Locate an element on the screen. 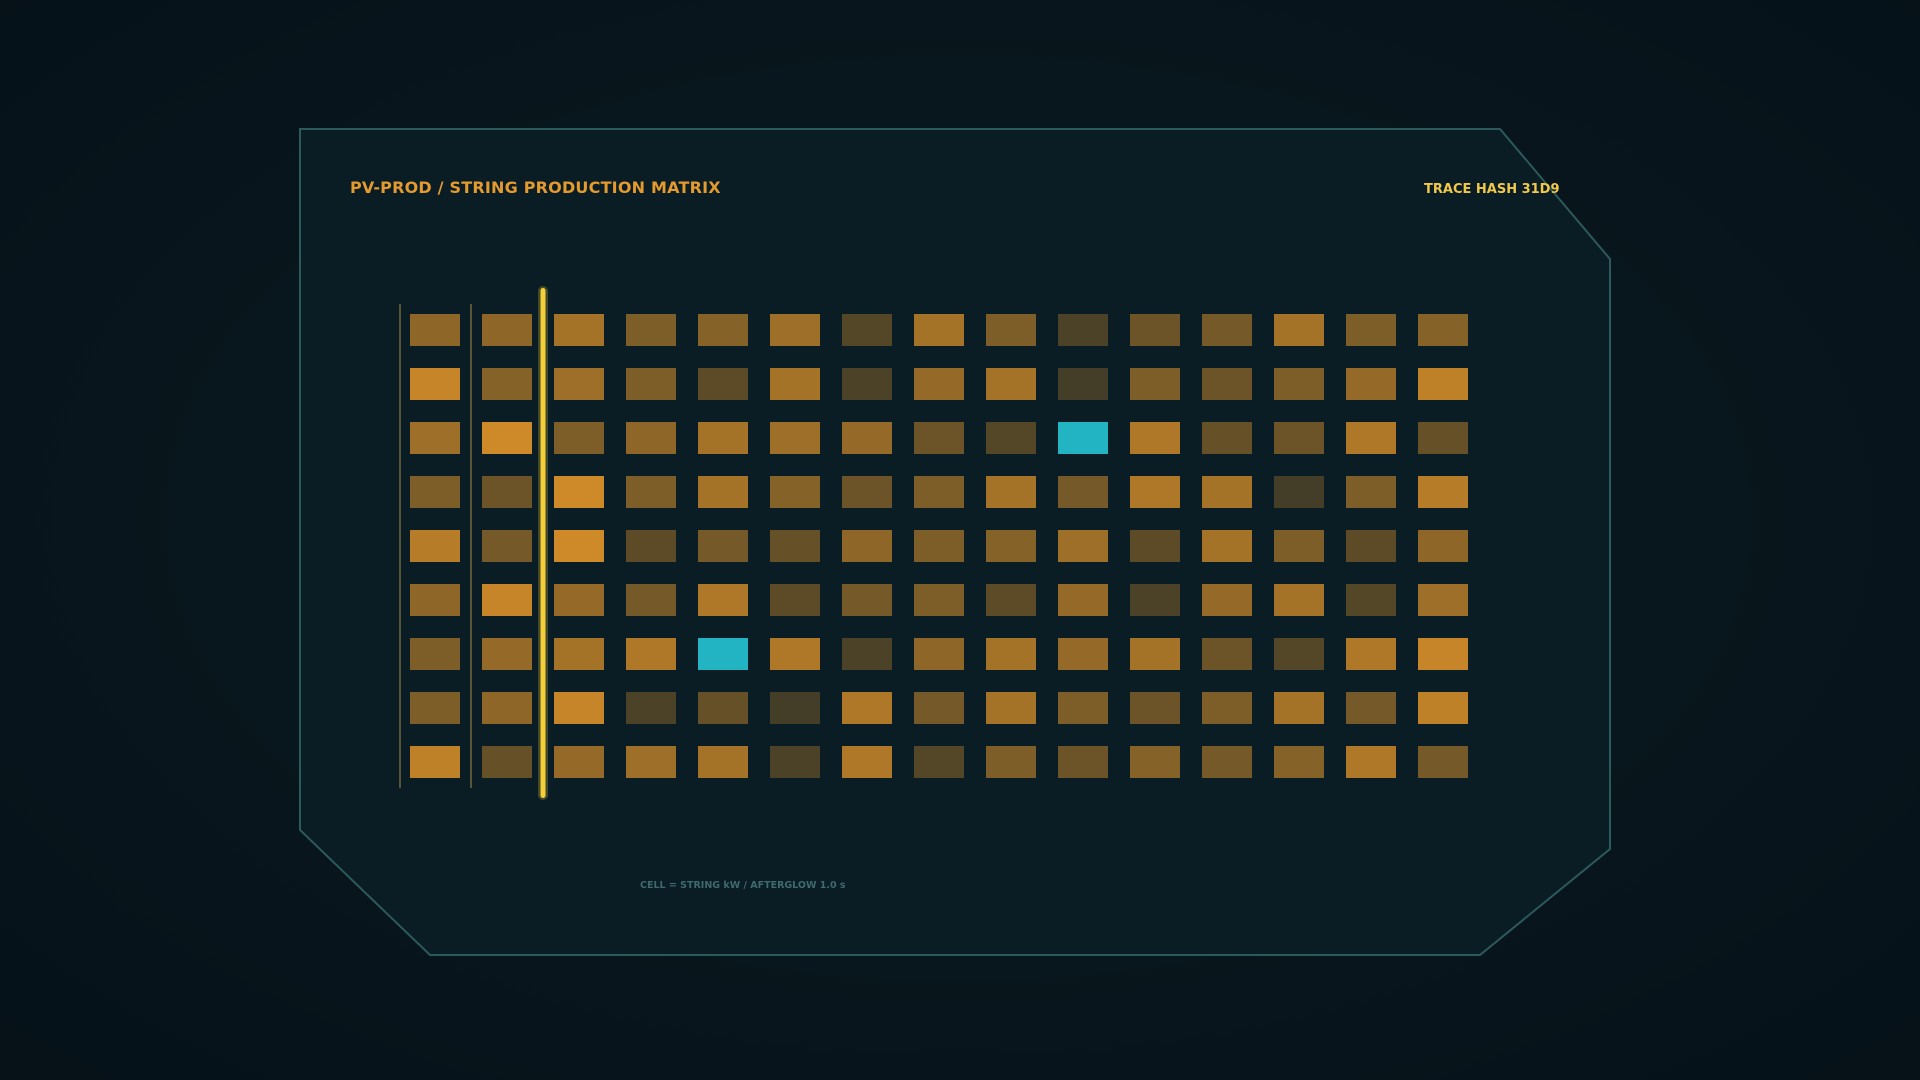 This screenshot has height=1080, width=1920. matrix-cell-r6-c15 is located at coordinates (1443, 600).